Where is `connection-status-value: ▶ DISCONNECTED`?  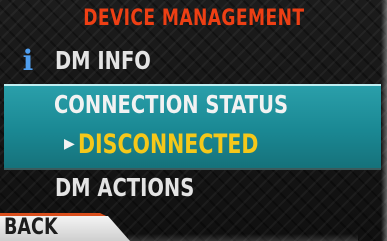
connection-status-value: ▶ DISCONNECTED is located at coordinates (189, 144).